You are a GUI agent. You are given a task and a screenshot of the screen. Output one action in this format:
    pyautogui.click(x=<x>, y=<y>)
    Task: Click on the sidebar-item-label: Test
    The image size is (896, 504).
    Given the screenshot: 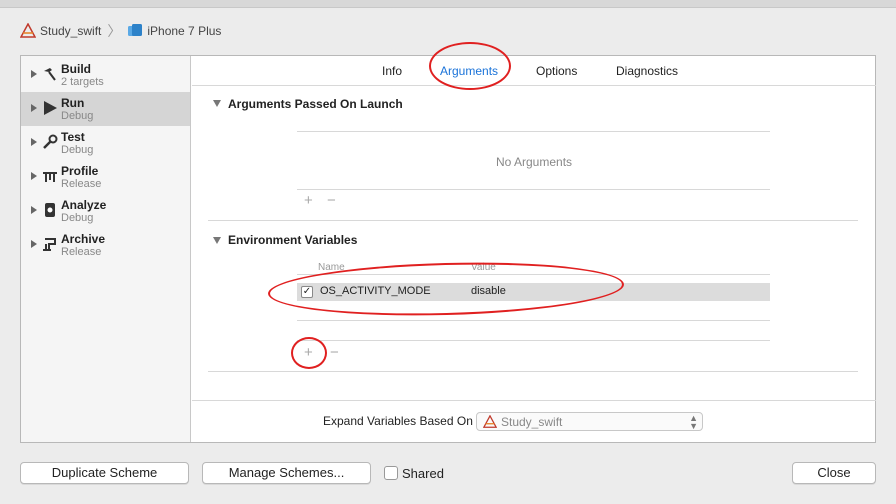 What is the action you would take?
    pyautogui.click(x=73, y=137)
    